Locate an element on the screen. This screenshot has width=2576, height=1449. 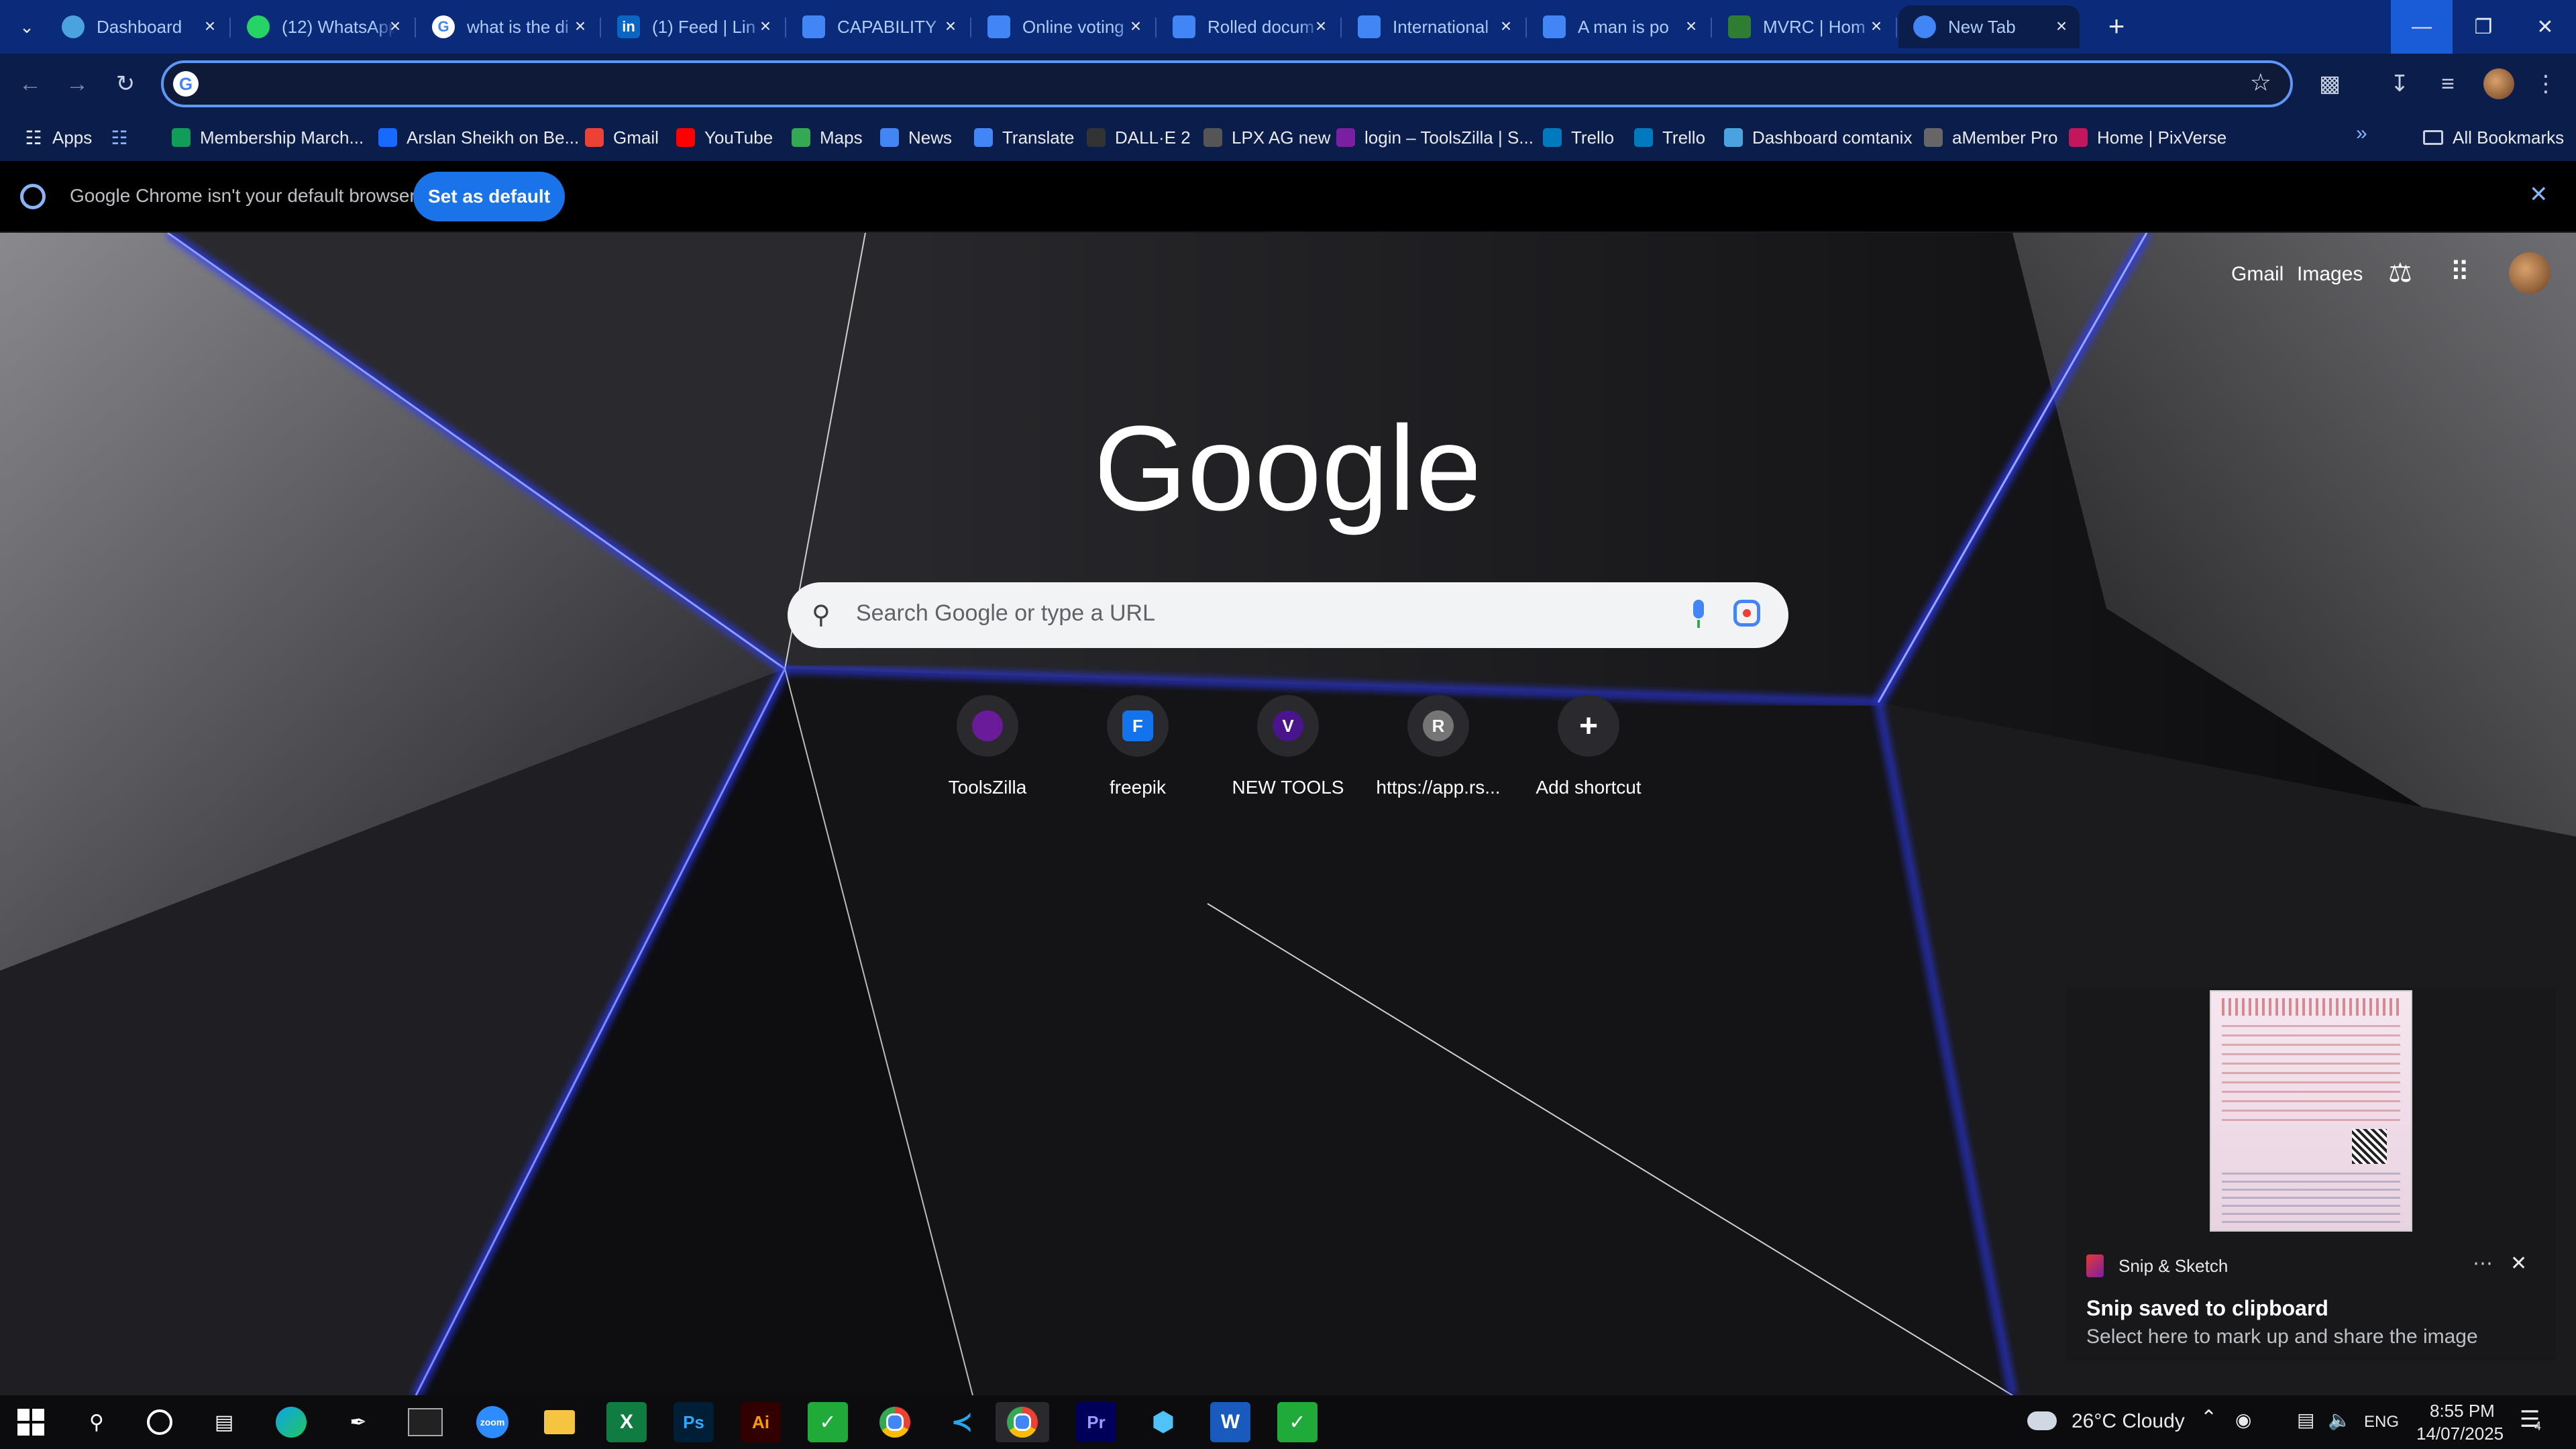
terminal-icon is located at coordinates (425, 1422).